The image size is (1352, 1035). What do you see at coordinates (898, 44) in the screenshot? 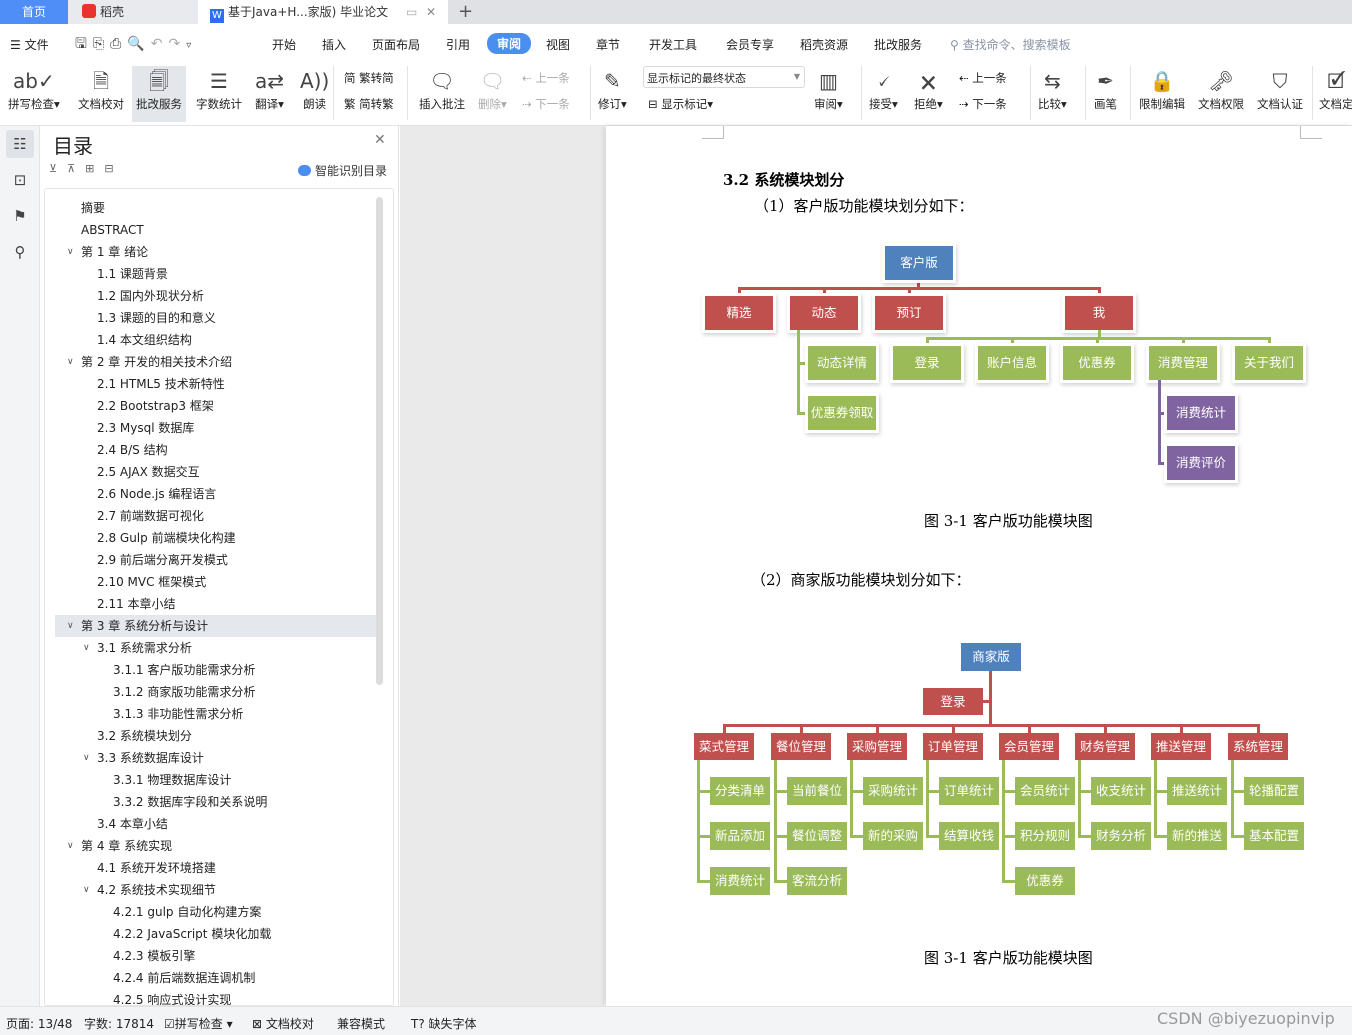
I see `menu-tab-10: 批改服务` at bounding box center [898, 44].